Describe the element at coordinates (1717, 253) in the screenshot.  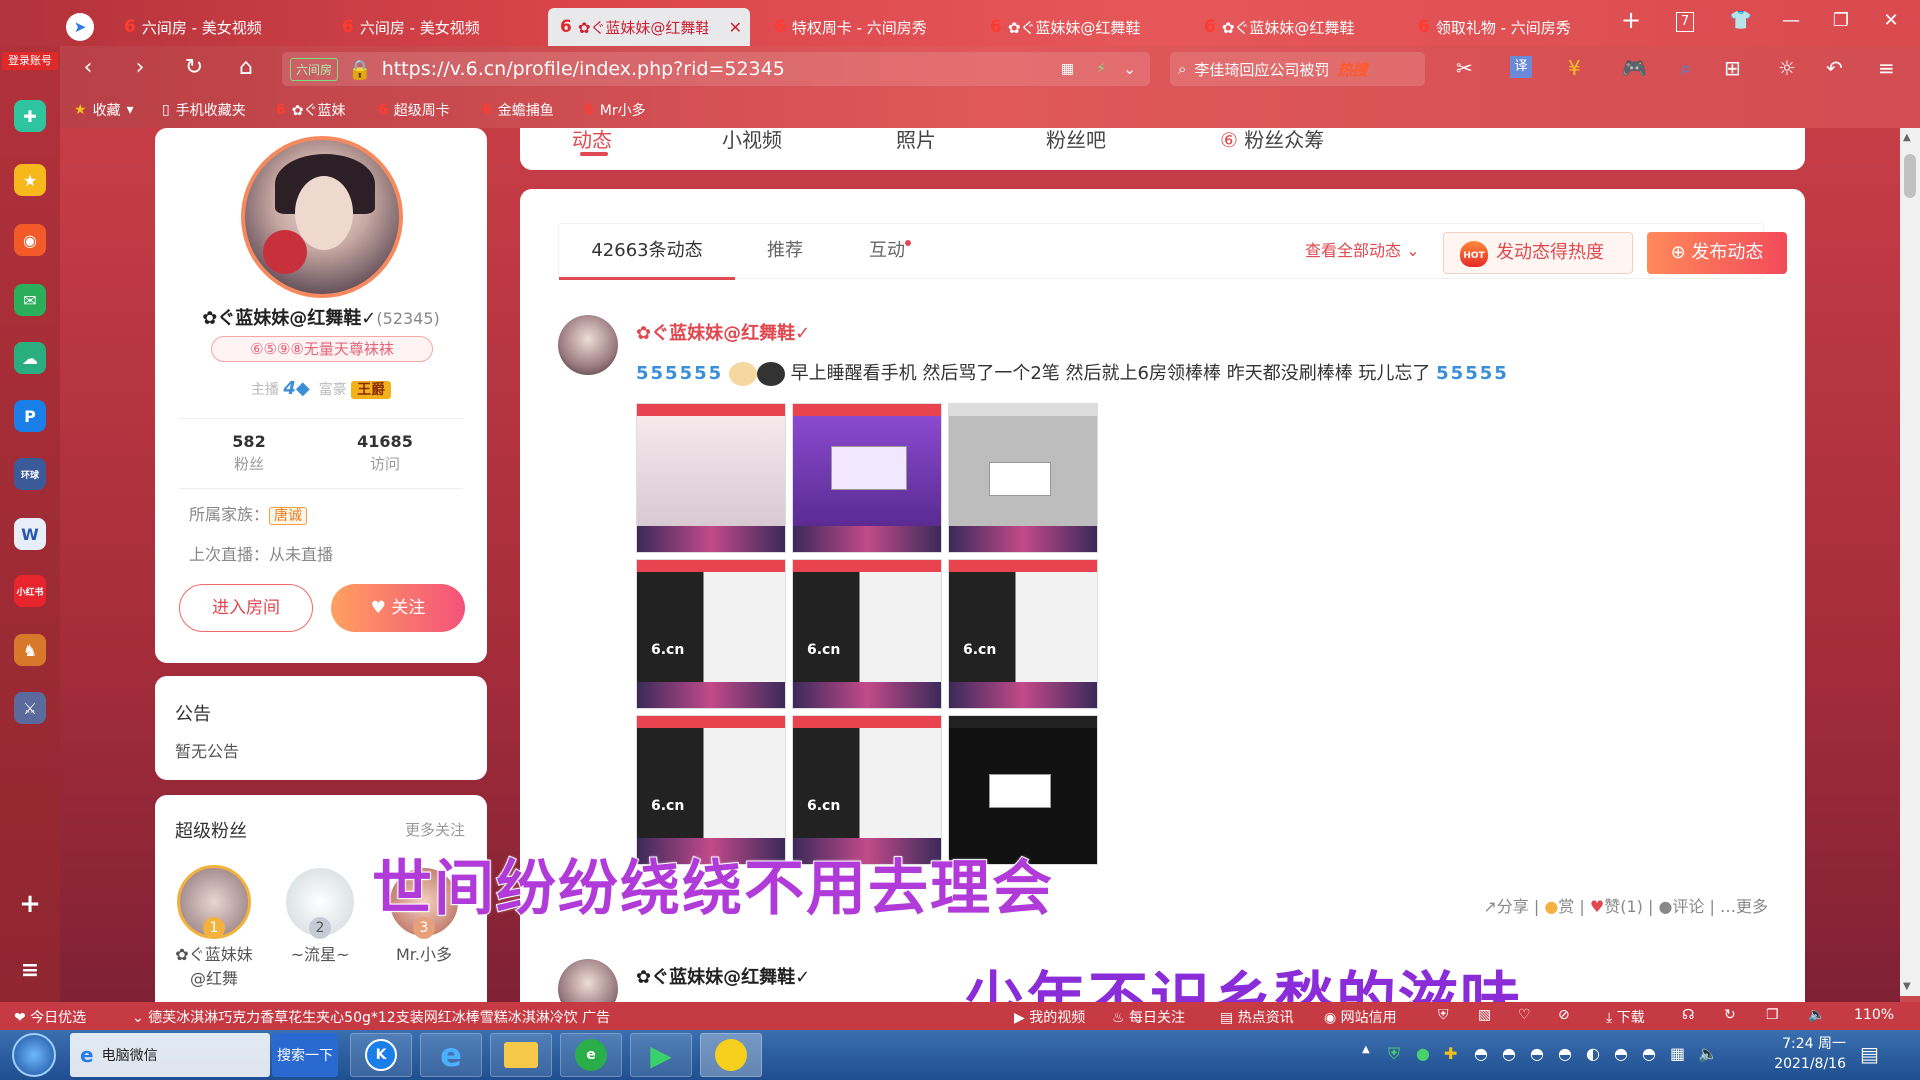
I see `publish-post-button: ⊕ 发布动态` at that location.